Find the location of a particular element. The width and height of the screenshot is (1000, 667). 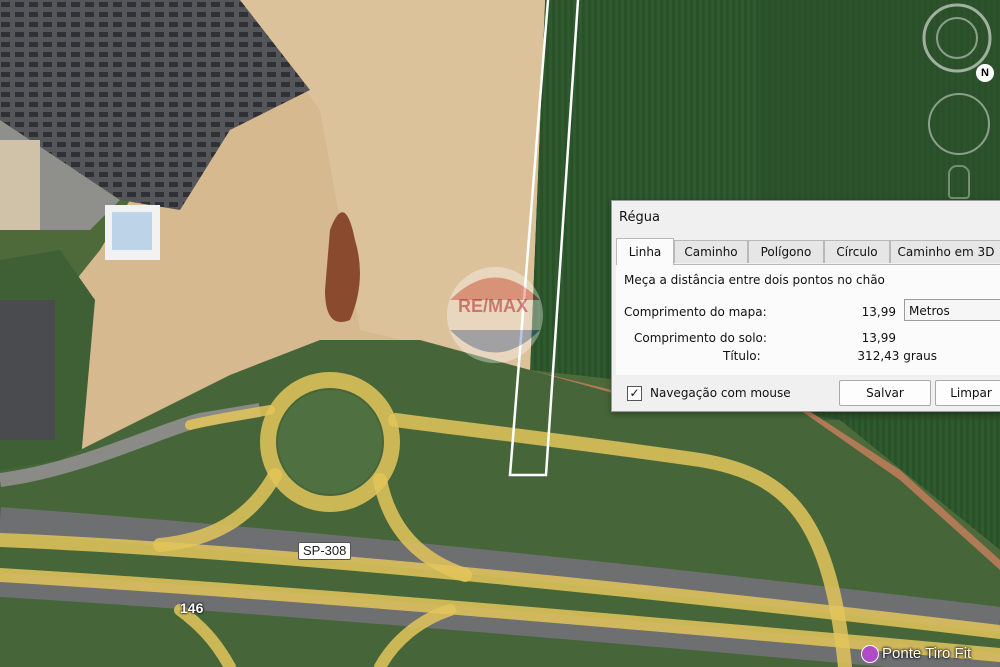

dialog-footer: ✓ Navegação com mouse Salvar Limpar is located at coordinates (806, 393).